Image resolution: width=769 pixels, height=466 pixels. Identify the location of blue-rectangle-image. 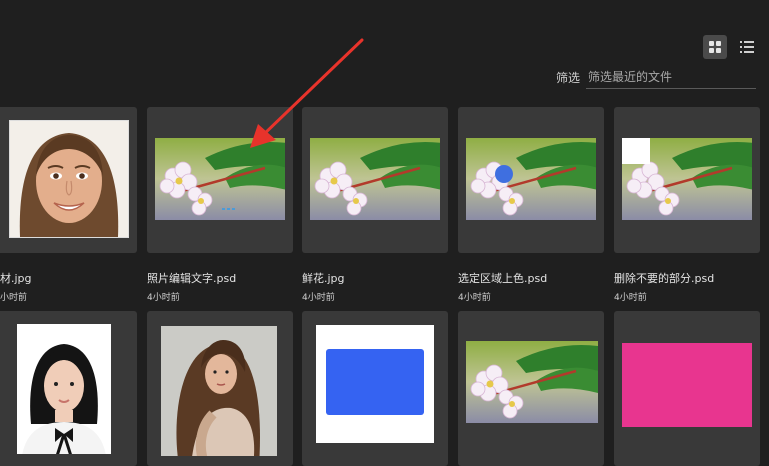
(375, 384).